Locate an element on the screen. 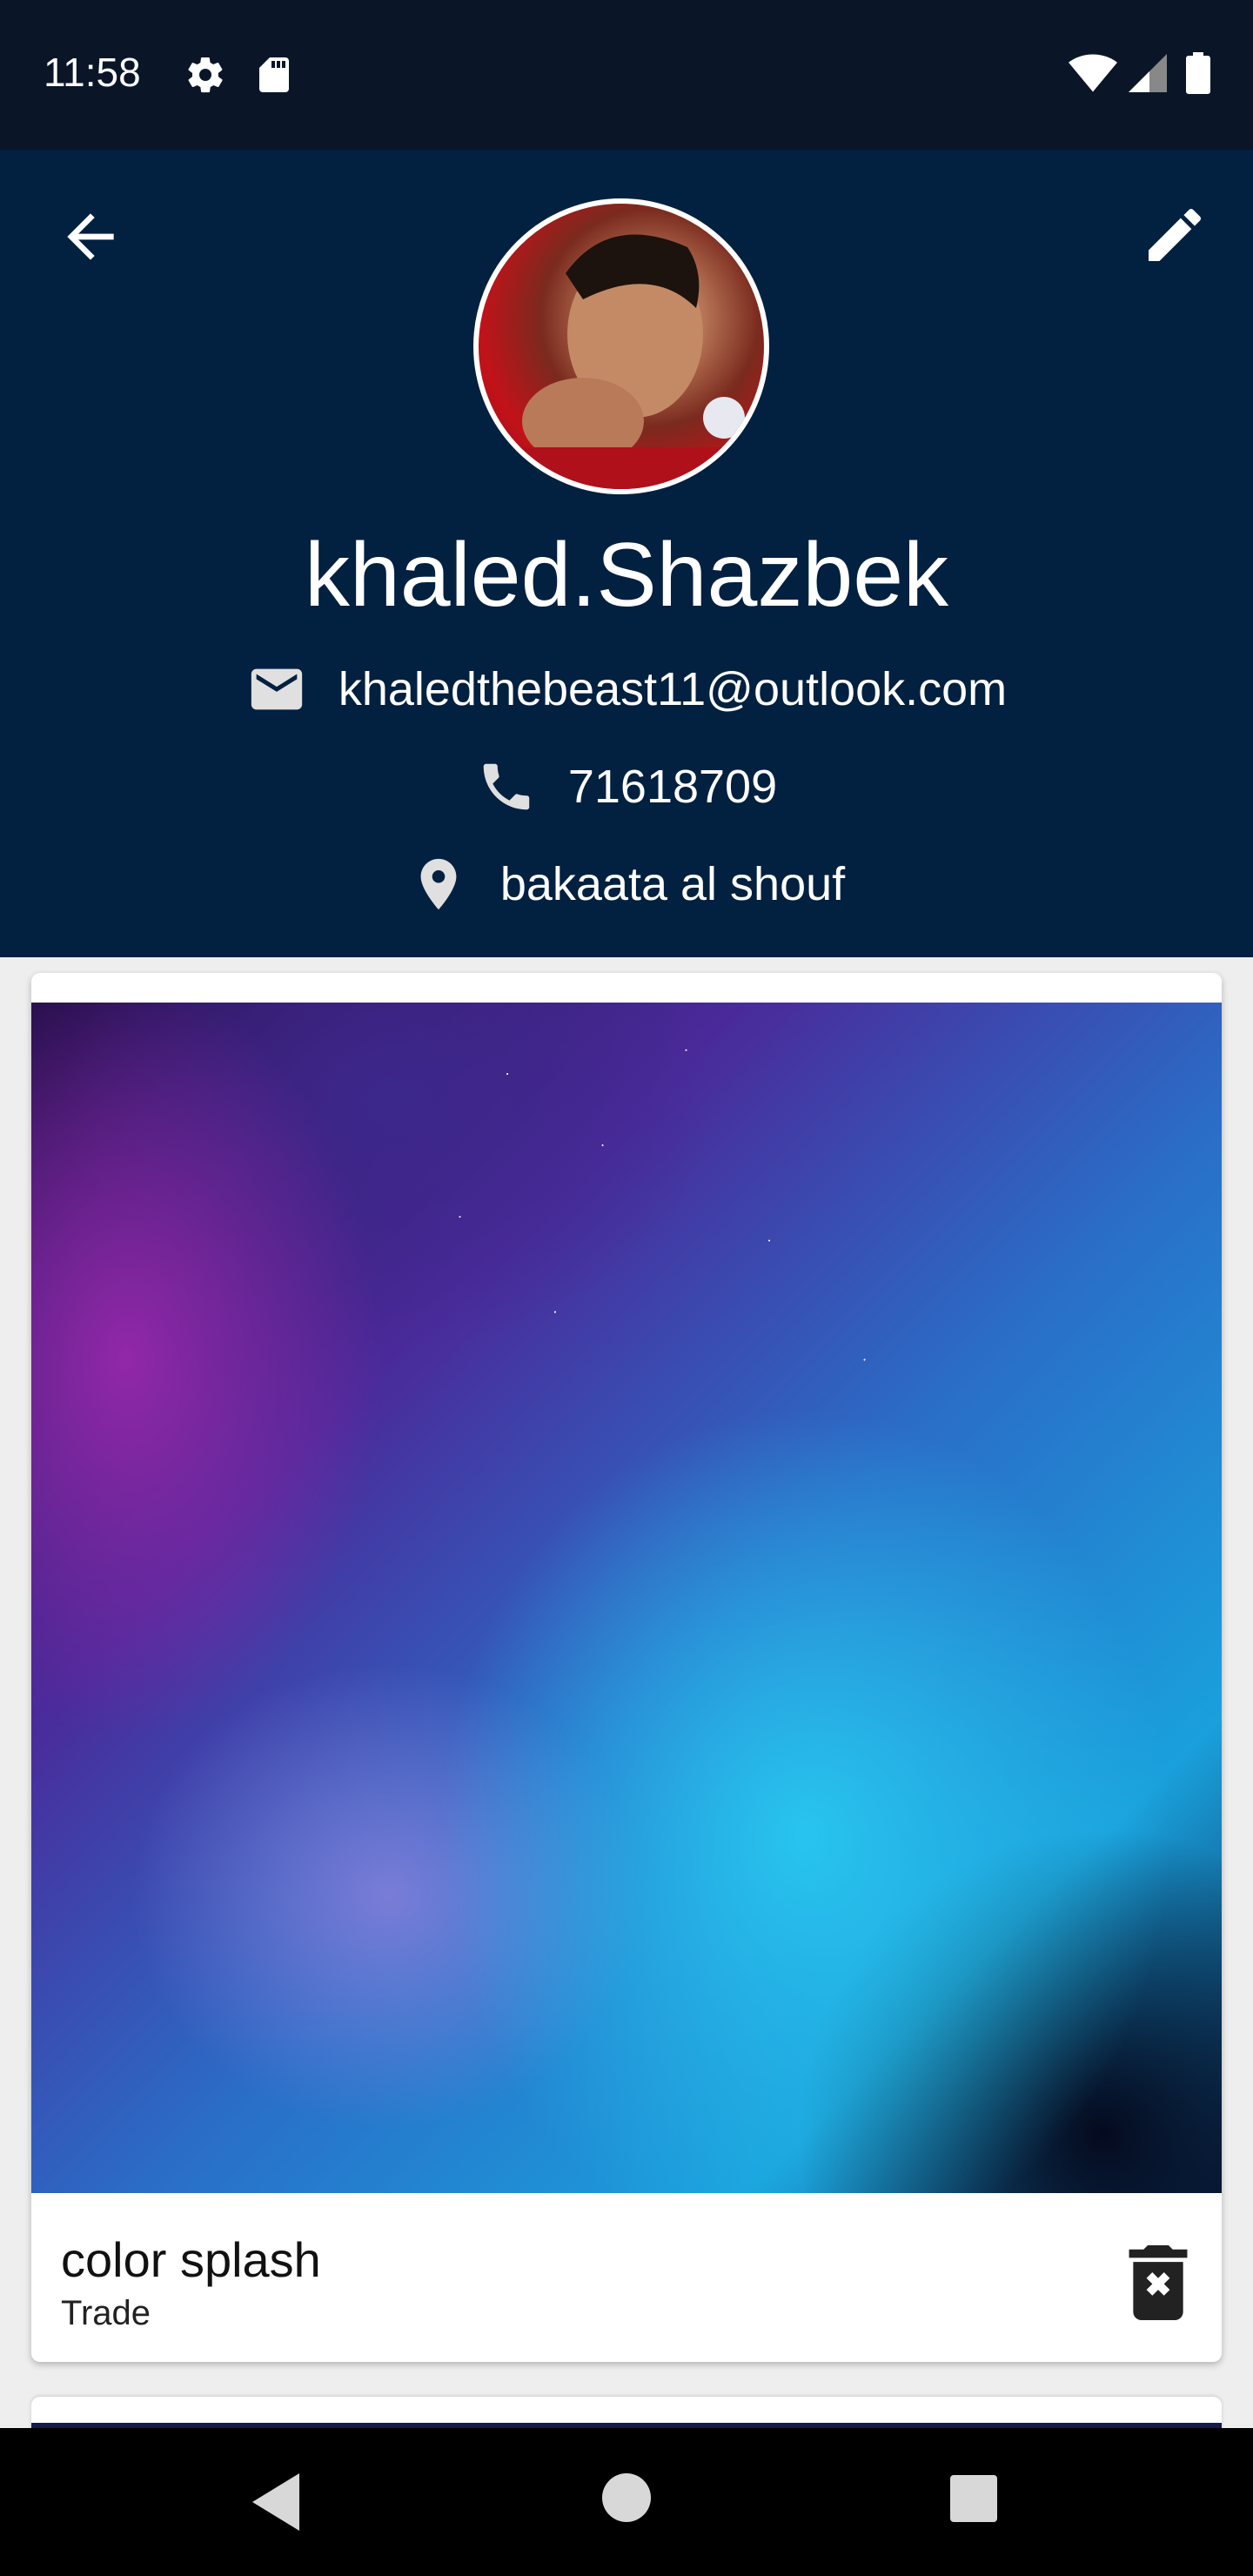 The image size is (1253, 2576). username: khaled.Shazbek is located at coordinates (626, 575).